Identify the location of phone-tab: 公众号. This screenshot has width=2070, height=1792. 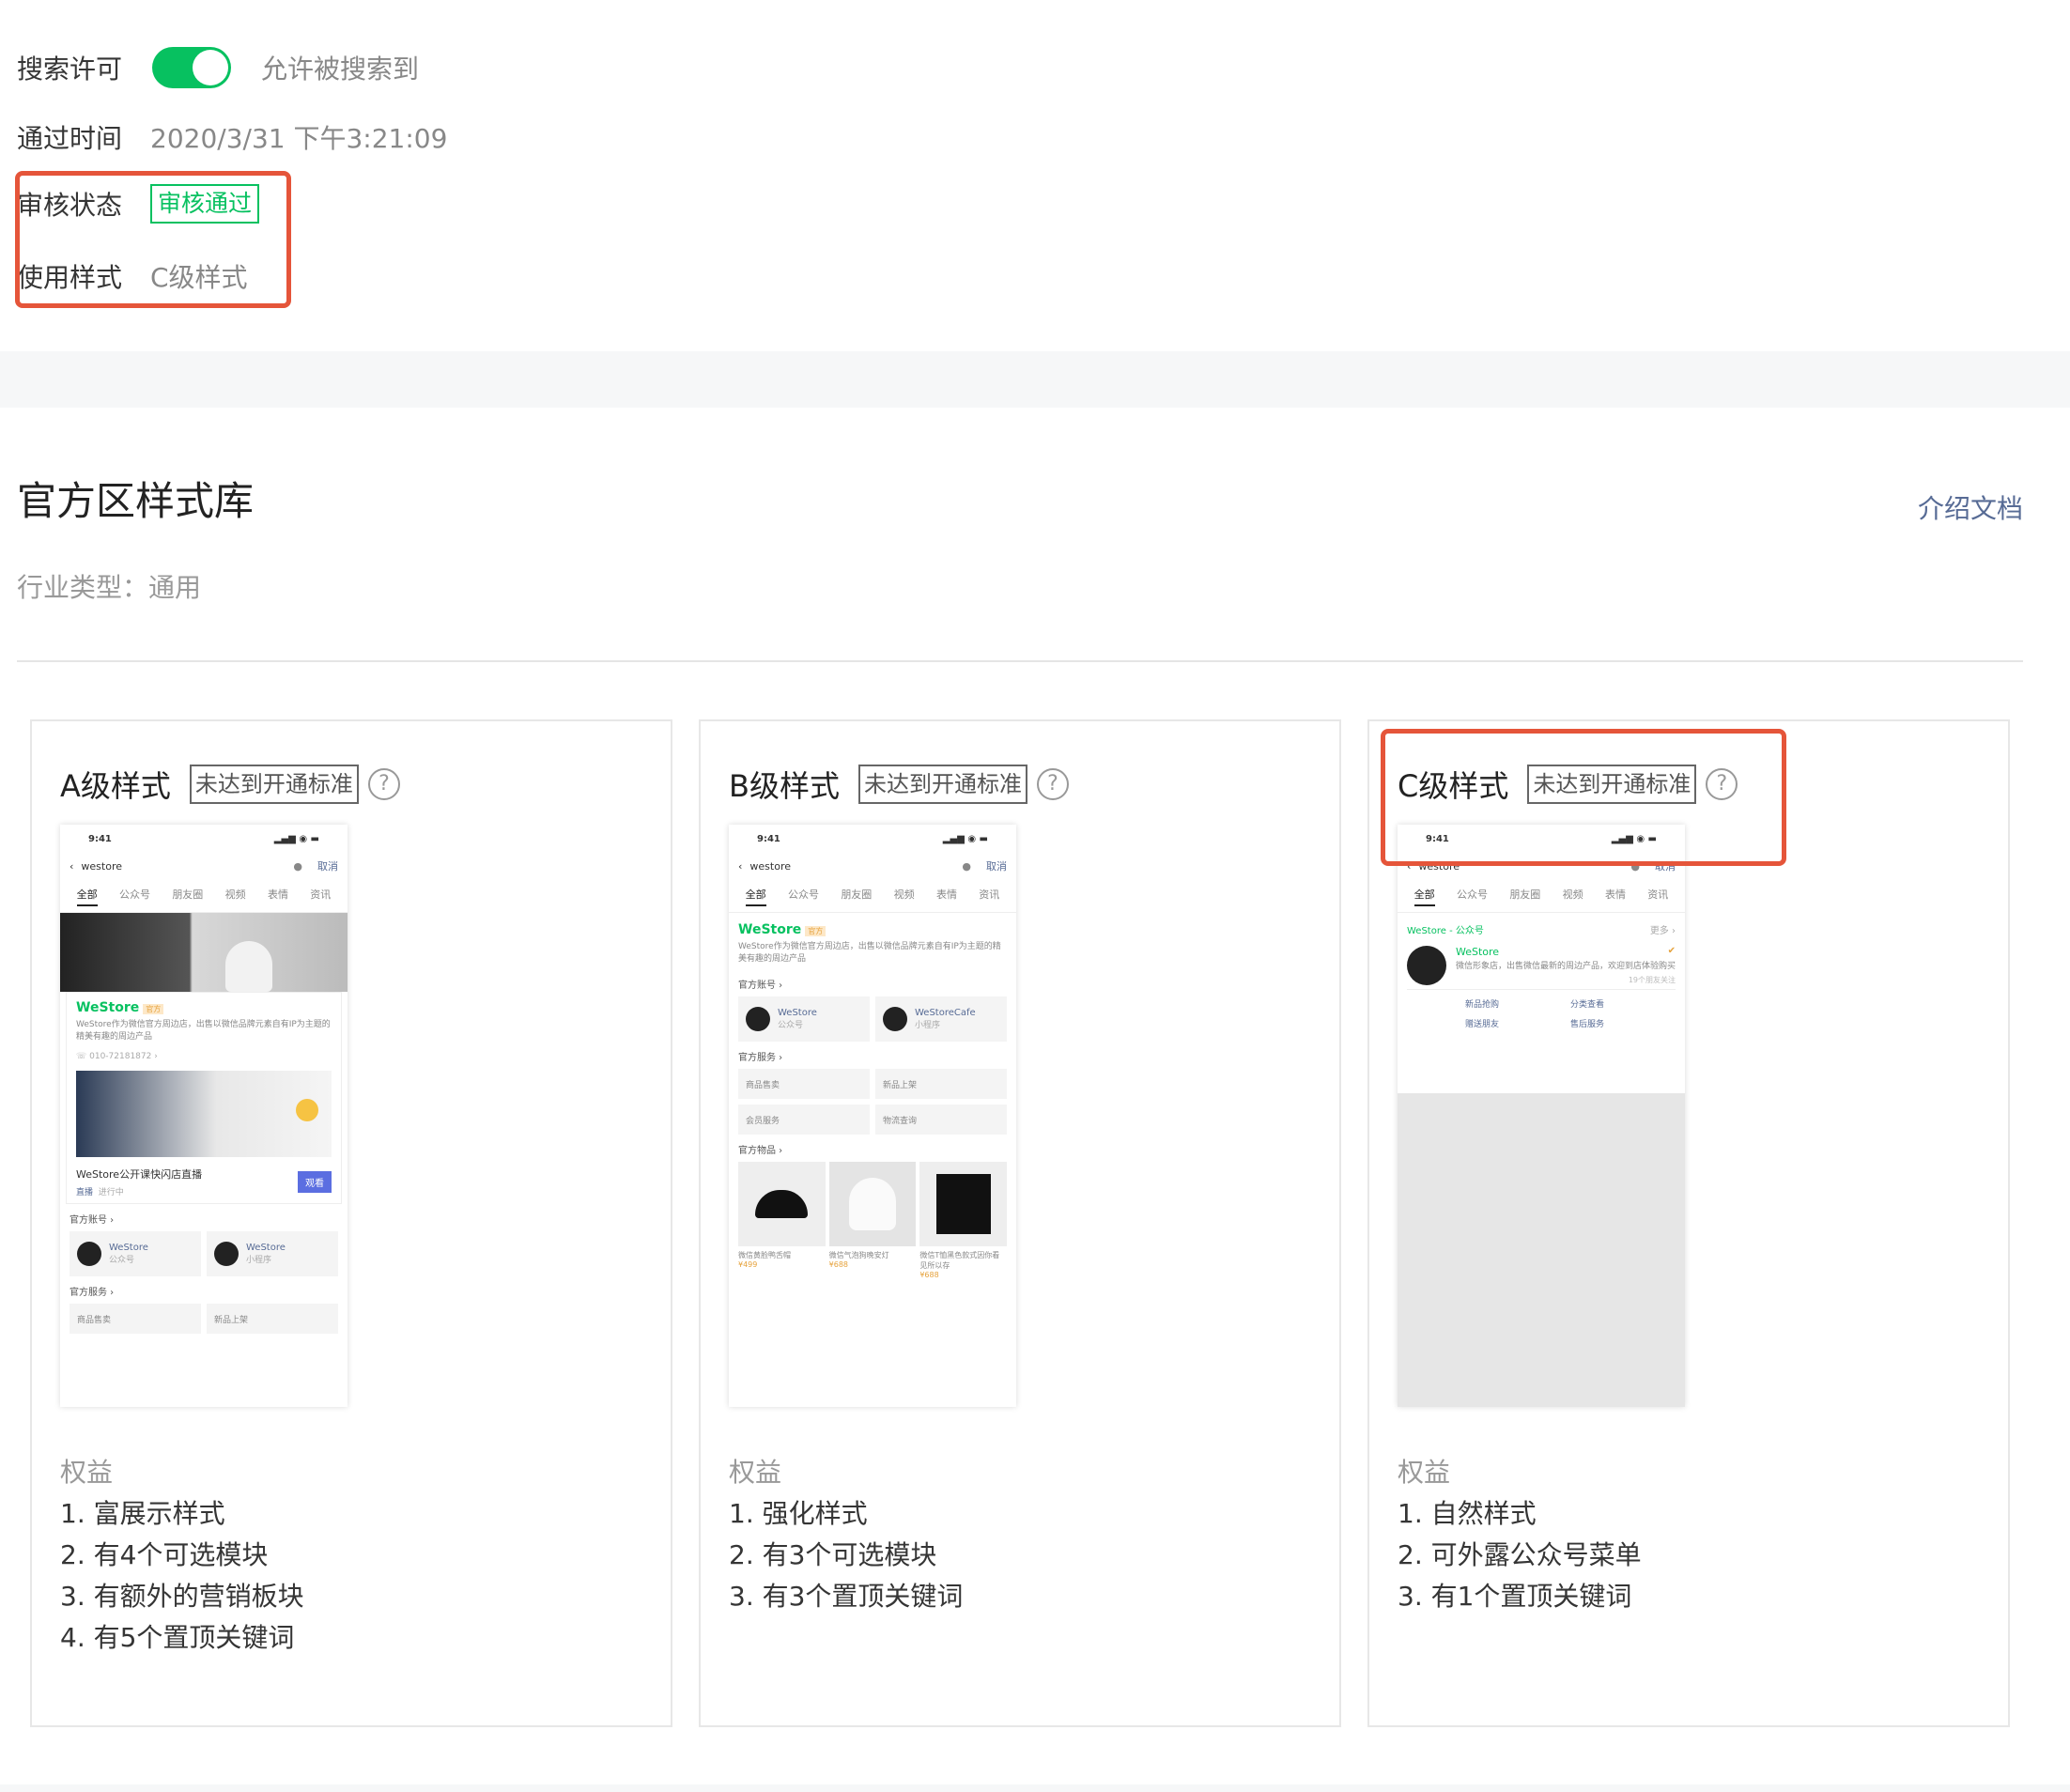
(803, 894).